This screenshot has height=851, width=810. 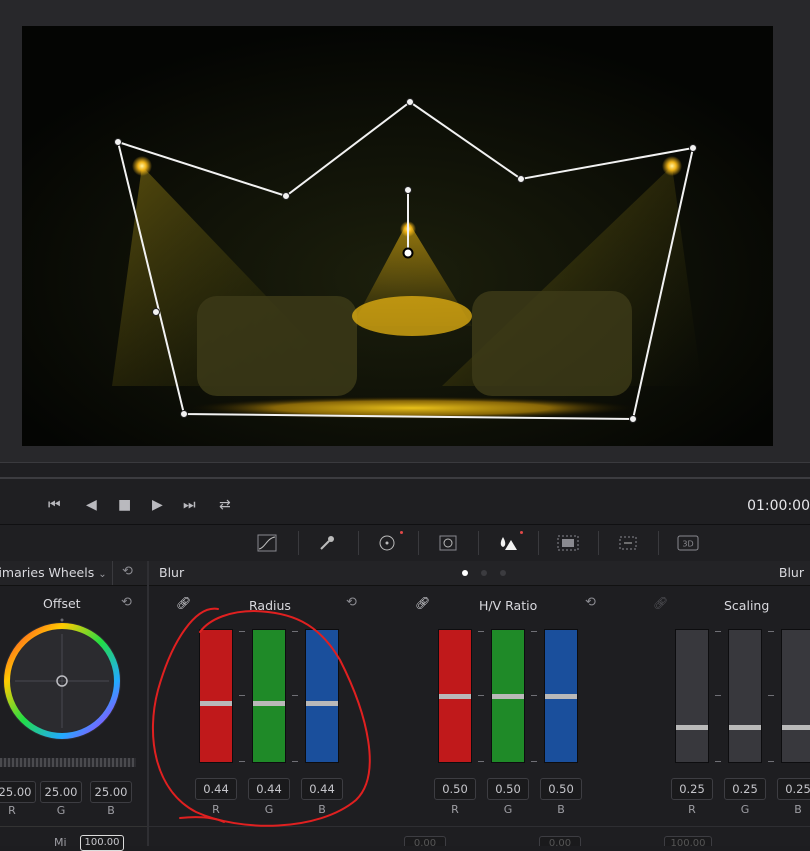 What do you see at coordinates (322, 789) in the screenshot?
I see `radius-b-value: 0.44` at bounding box center [322, 789].